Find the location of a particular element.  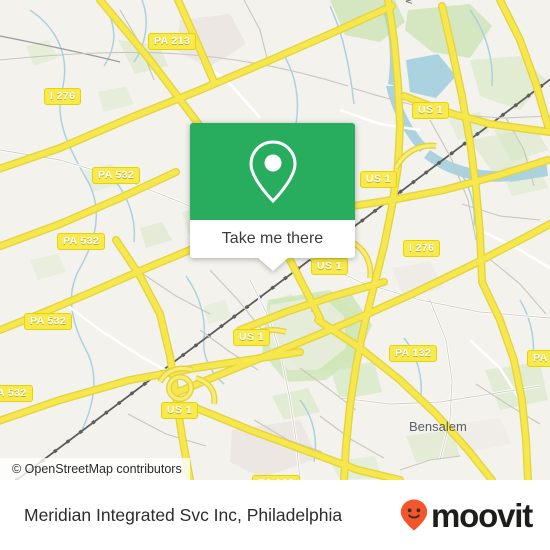

moovit-smiley-pin-icon is located at coordinates (414, 515).